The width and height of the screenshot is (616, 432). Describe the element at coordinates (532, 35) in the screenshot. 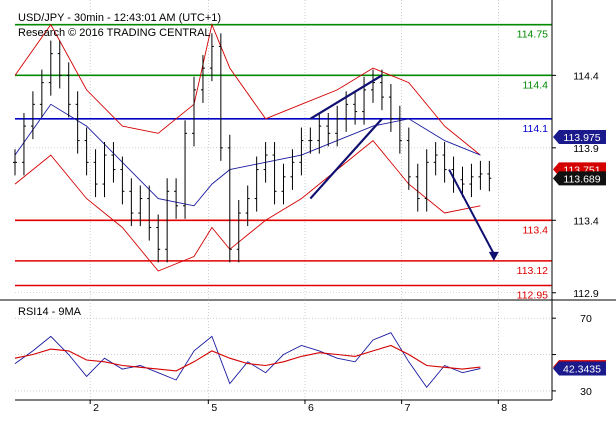

I see `level-label-114.75: 114.75` at that location.